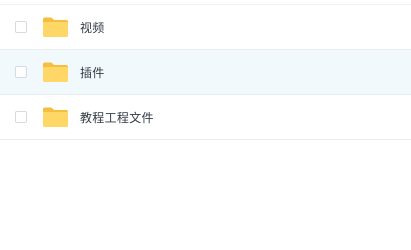  What do you see at coordinates (117, 117) in the screenshot?
I see `file-name: 教程工程文件` at bounding box center [117, 117].